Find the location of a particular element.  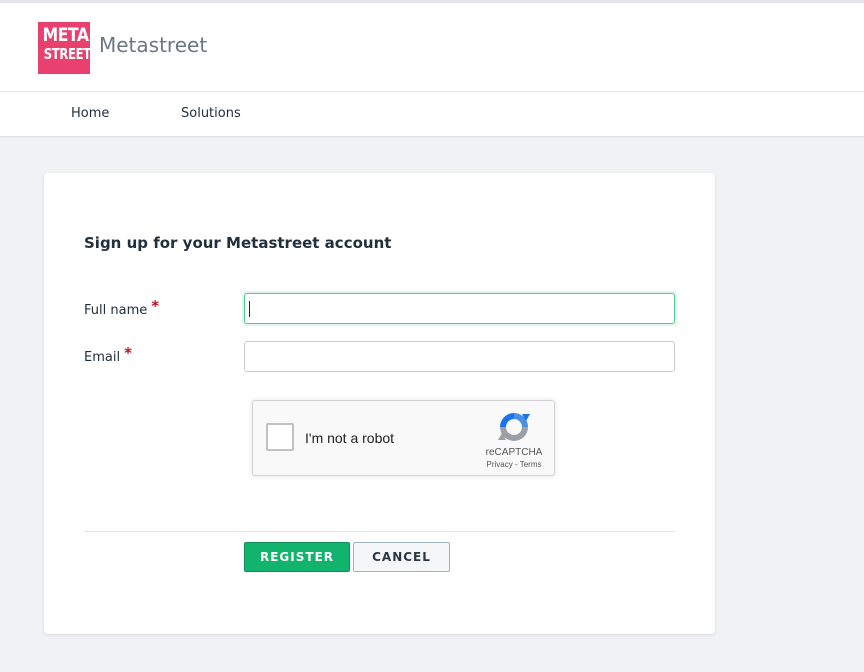

recaptcha-label: I'm not a robot is located at coordinates (350, 438).